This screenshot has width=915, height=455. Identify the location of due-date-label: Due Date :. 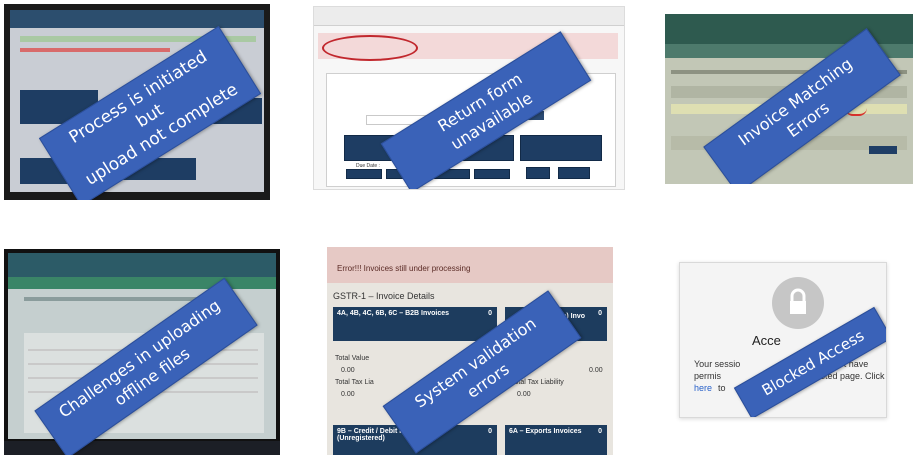
(368, 166).